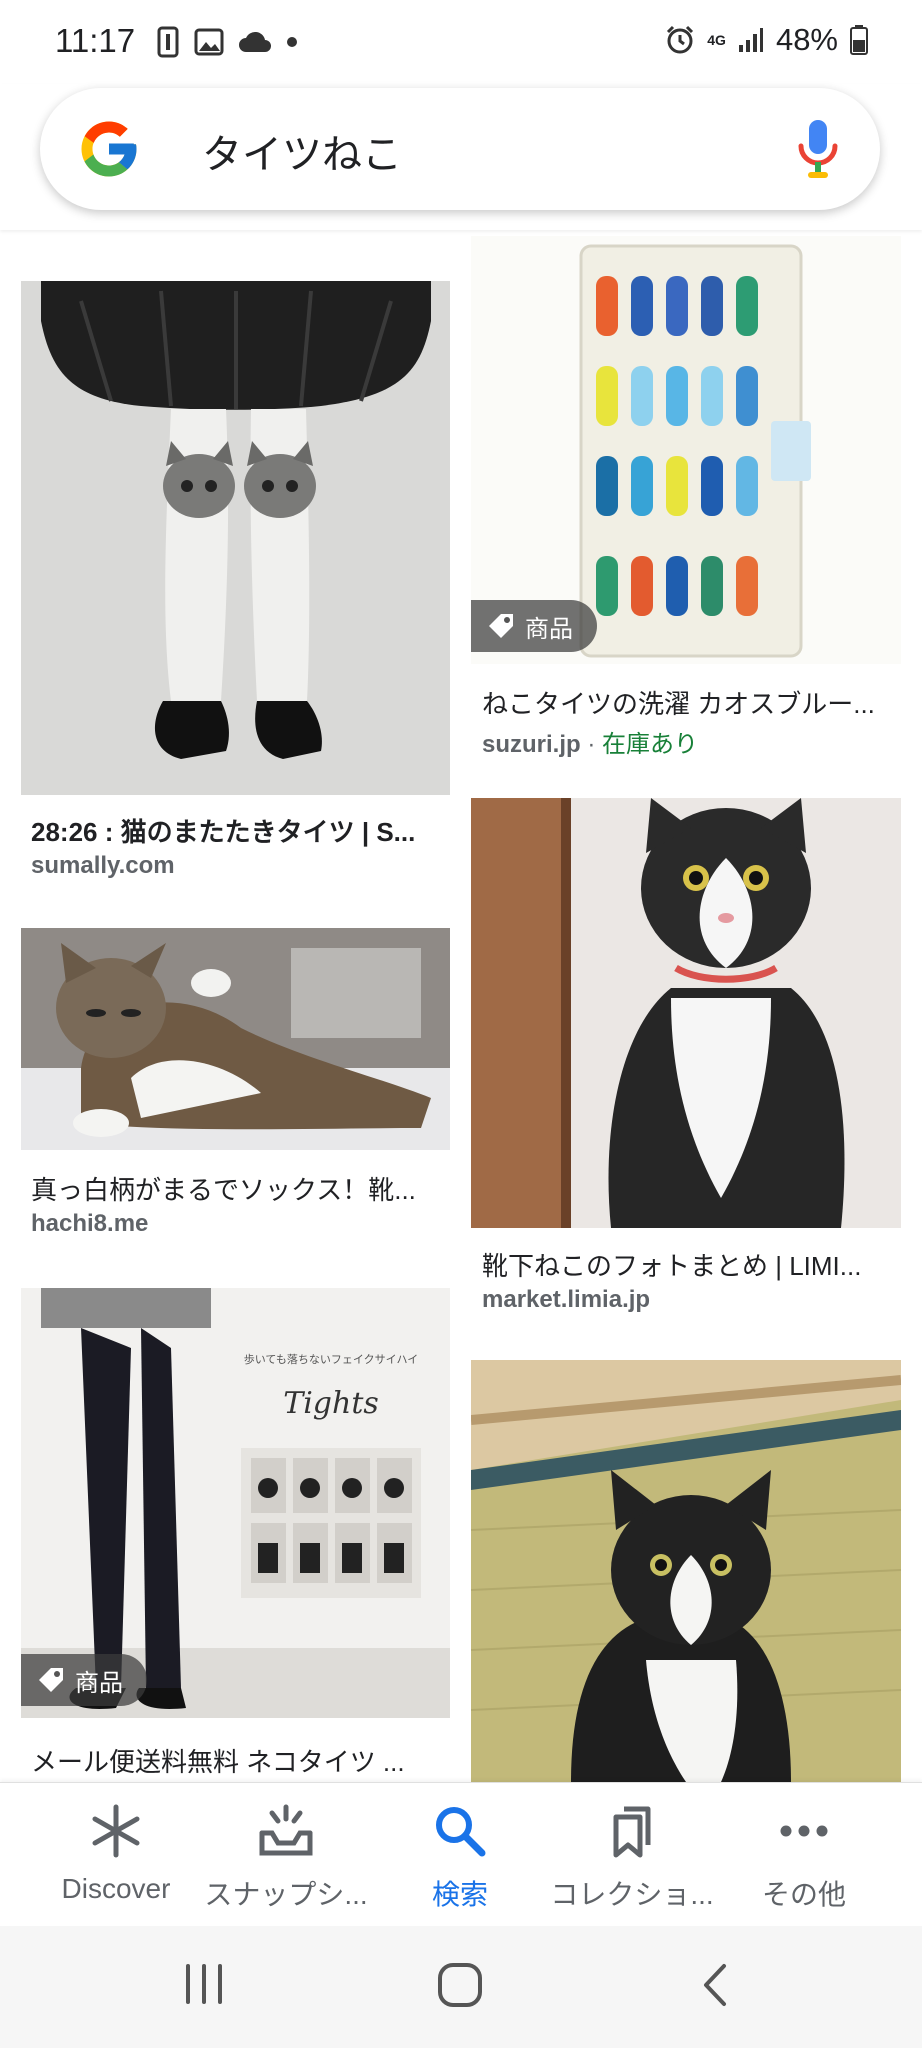 The image size is (922, 2048). I want to click on result-card: 靴下ねこのフォトまとめ | LIMI... market.limia.jp, so click(691, 1075).